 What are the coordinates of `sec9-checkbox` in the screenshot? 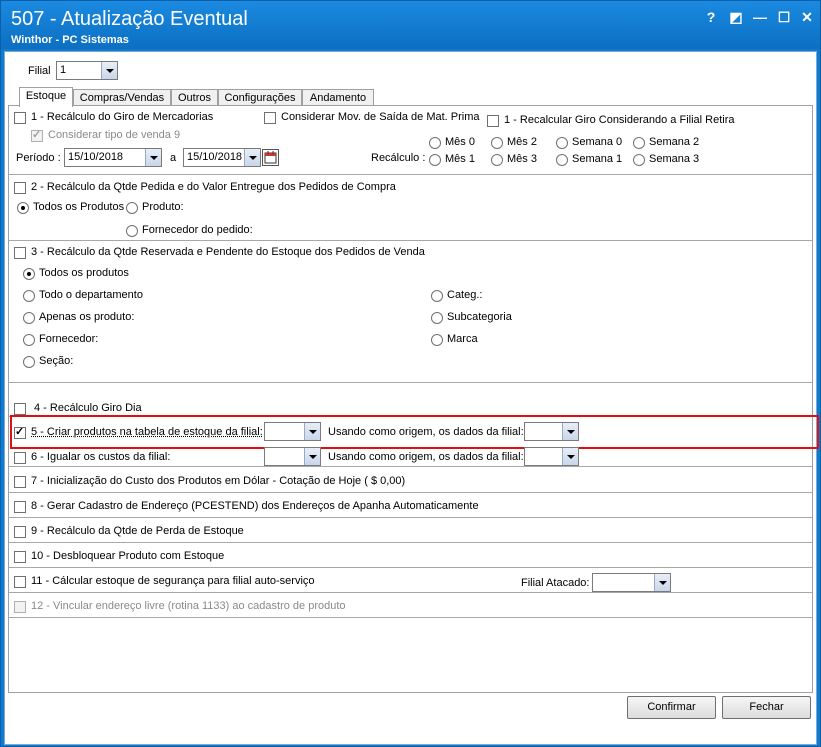 It's located at (20, 532).